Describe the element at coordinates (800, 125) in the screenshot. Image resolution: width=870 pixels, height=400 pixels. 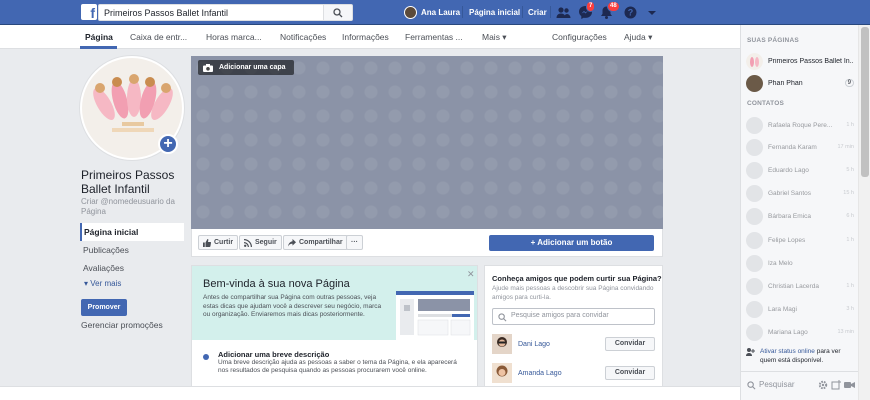
I see `contact-item: Rafaela Roque Pere... 1 h` at that location.